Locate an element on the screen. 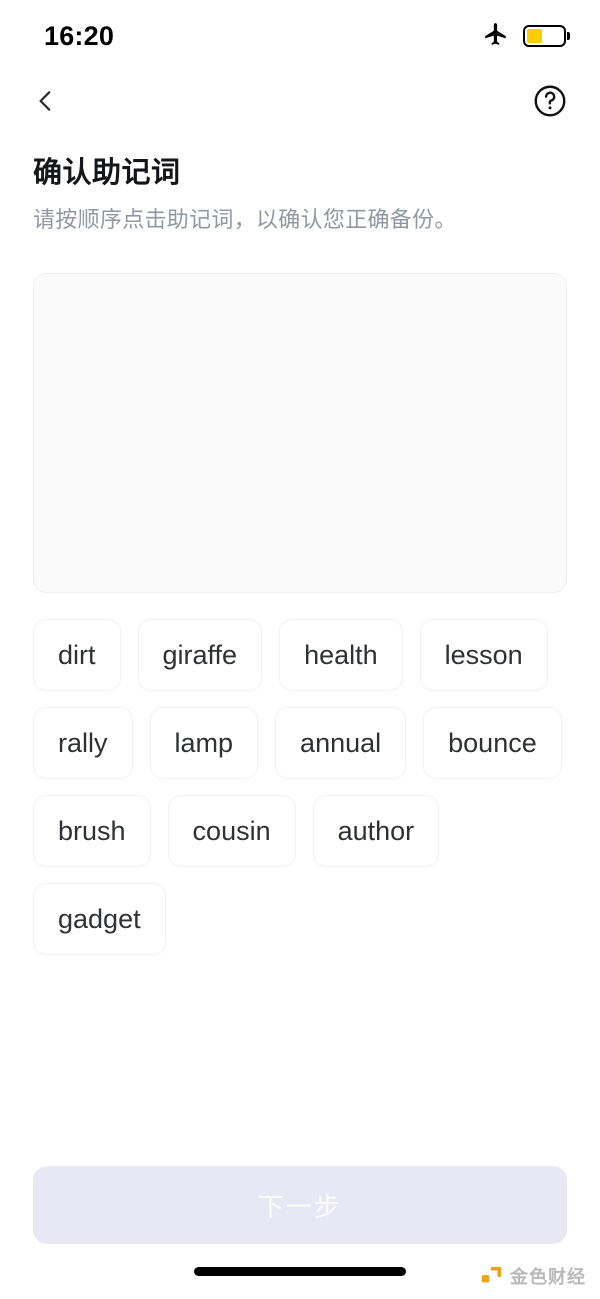 This screenshot has height=1299, width=600. word-chip: annual is located at coordinates (341, 743).